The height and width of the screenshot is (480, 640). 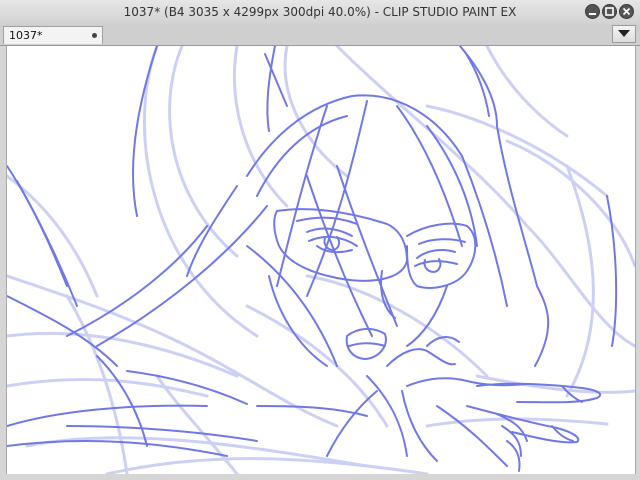 I want to click on document-tab-bar: 1037*, so click(x=320, y=35).